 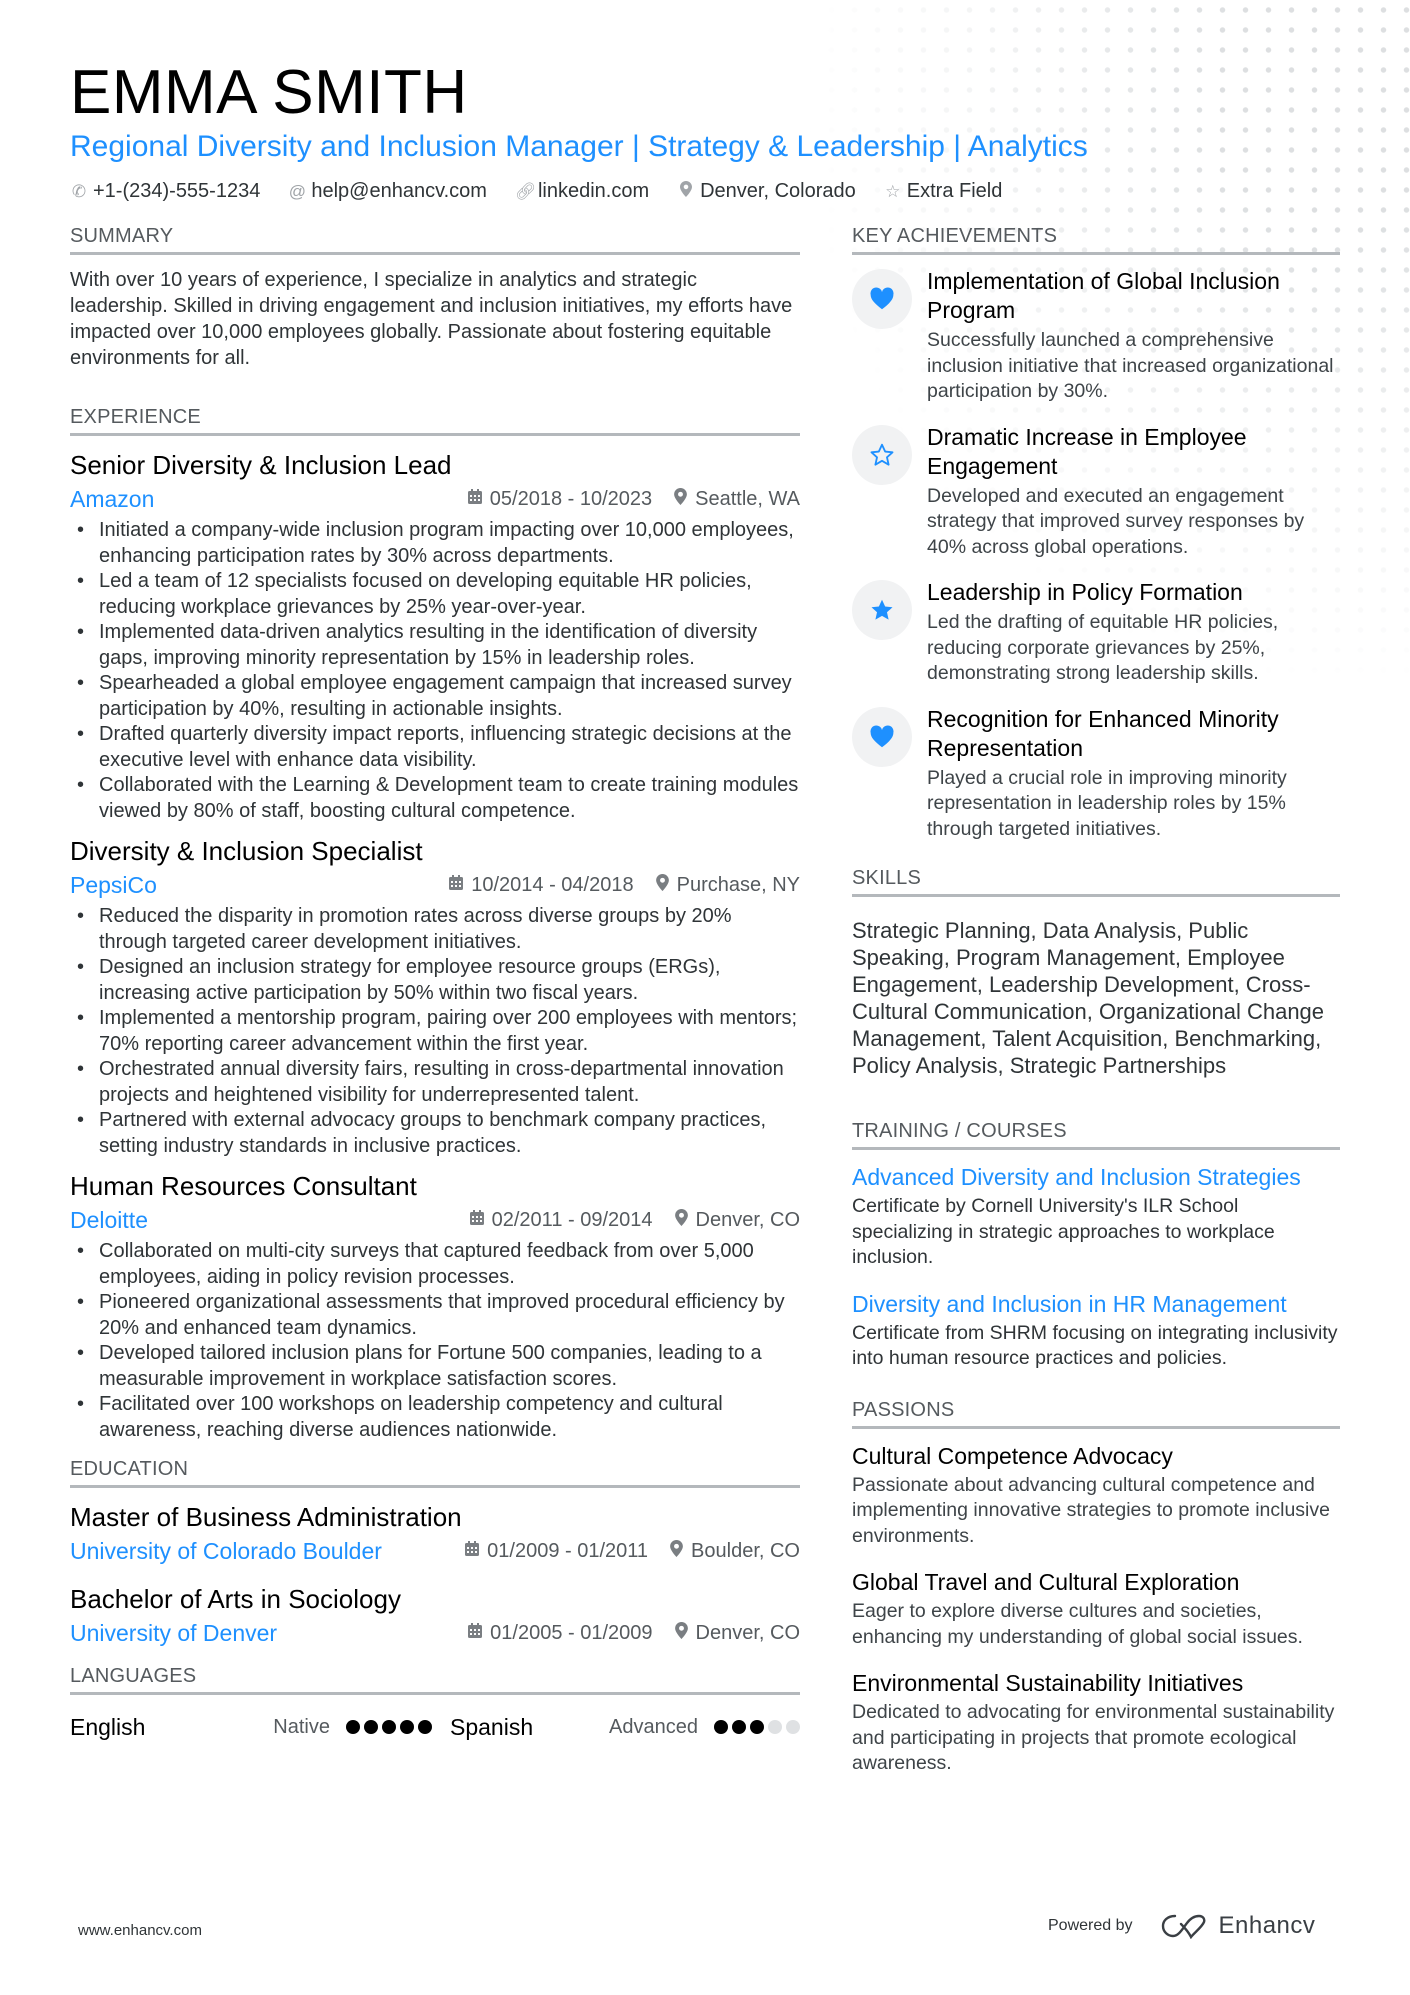 I want to click on company-name: Deloitte, so click(x=109, y=1220).